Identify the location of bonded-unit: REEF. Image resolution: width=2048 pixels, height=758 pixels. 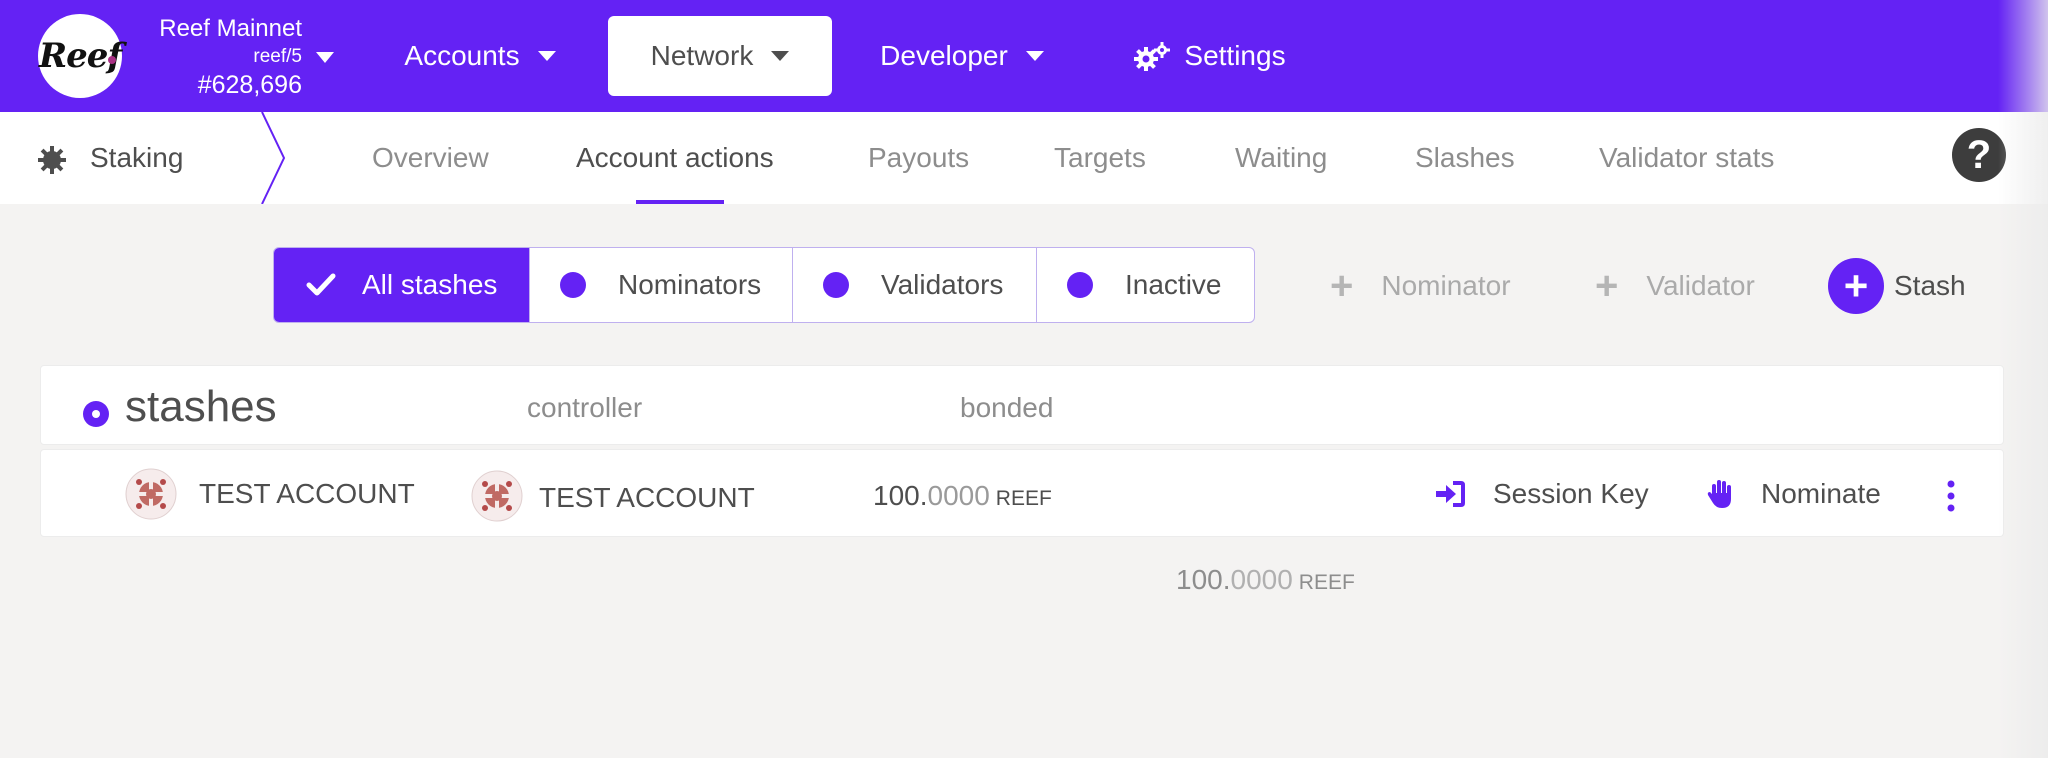
(1023, 498).